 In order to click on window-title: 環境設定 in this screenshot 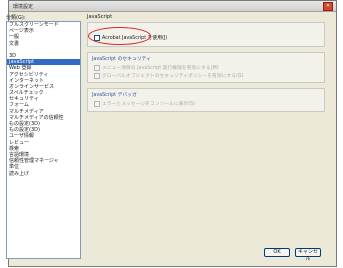, I will do `click(23, 7)`.